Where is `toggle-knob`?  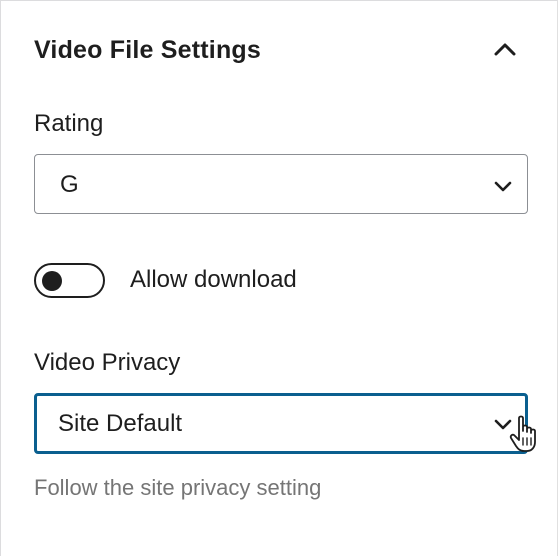
toggle-knob is located at coordinates (52, 281).